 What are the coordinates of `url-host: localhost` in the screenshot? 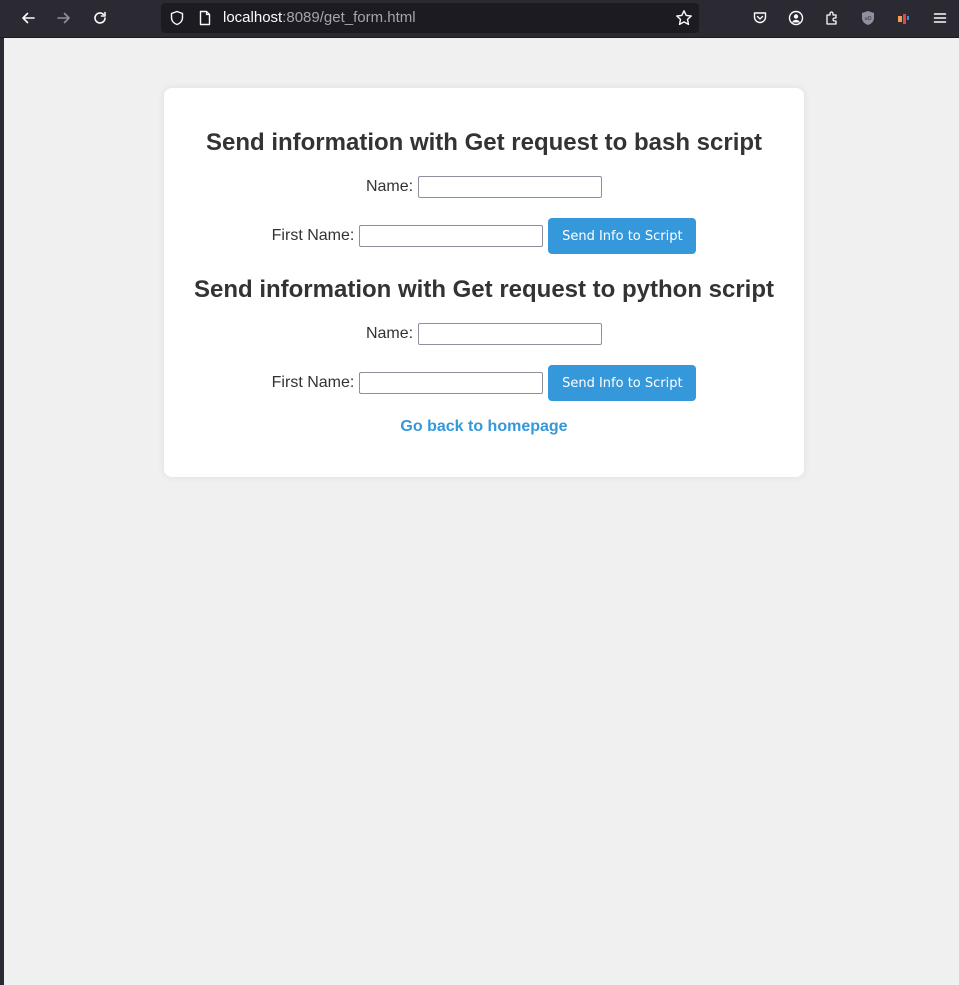 It's located at (253, 17).